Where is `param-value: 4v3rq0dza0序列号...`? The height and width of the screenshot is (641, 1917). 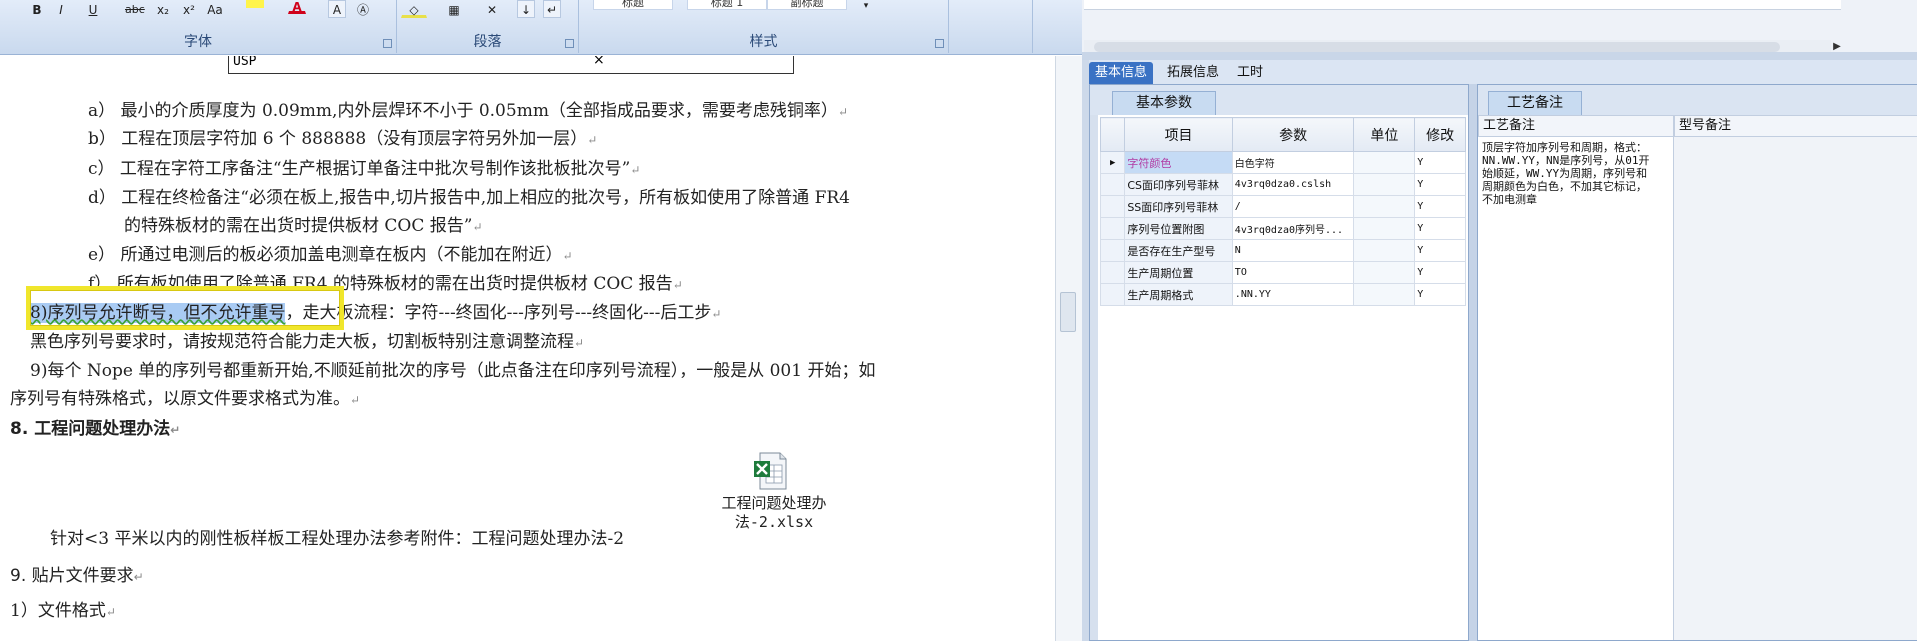
param-value: 4v3rq0dza0序列号... is located at coordinates (1293, 228).